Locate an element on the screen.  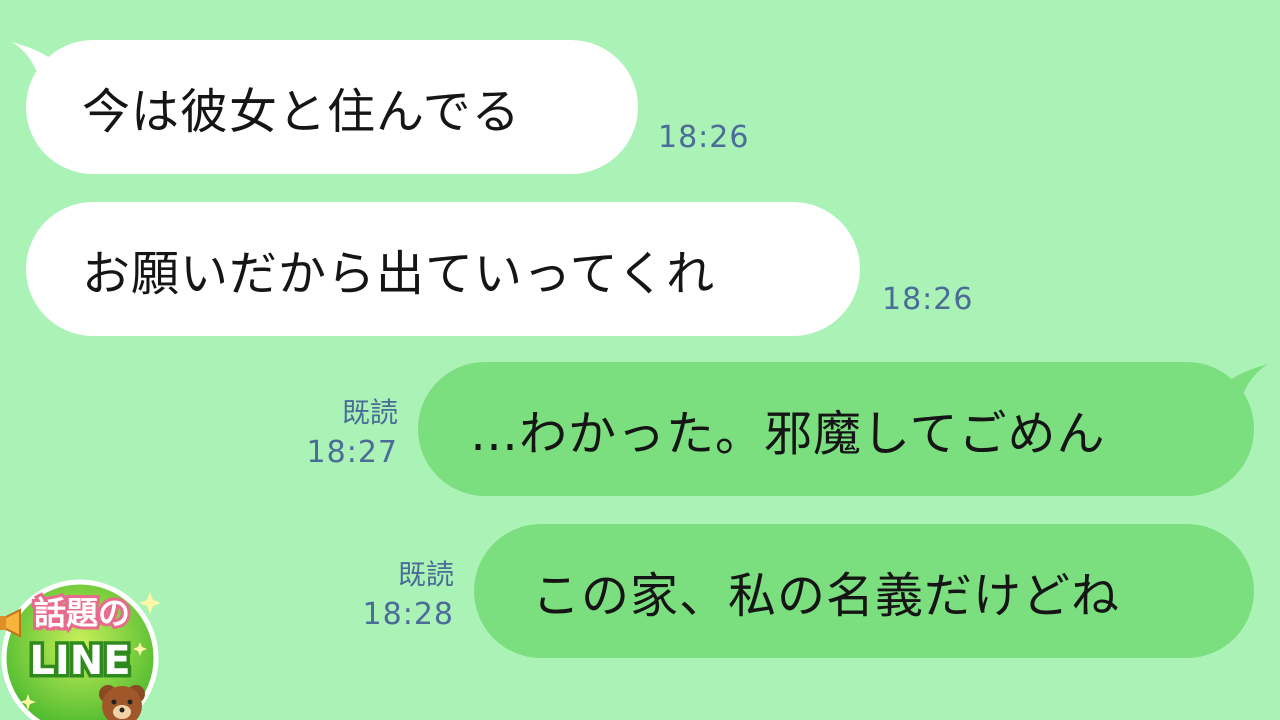
message-bubble-incoming: お願いだから出ていってくれ is located at coordinates (443, 269).